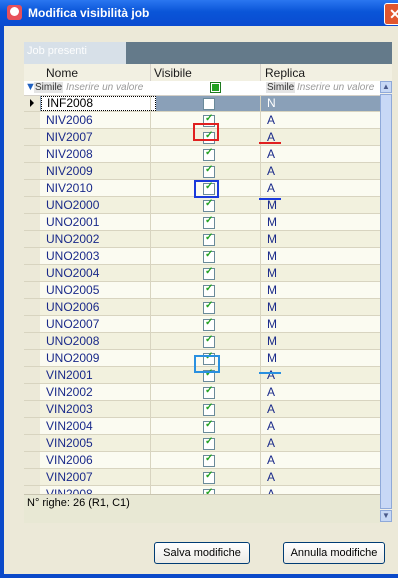  I want to click on close-button: ✕, so click(391, 14).